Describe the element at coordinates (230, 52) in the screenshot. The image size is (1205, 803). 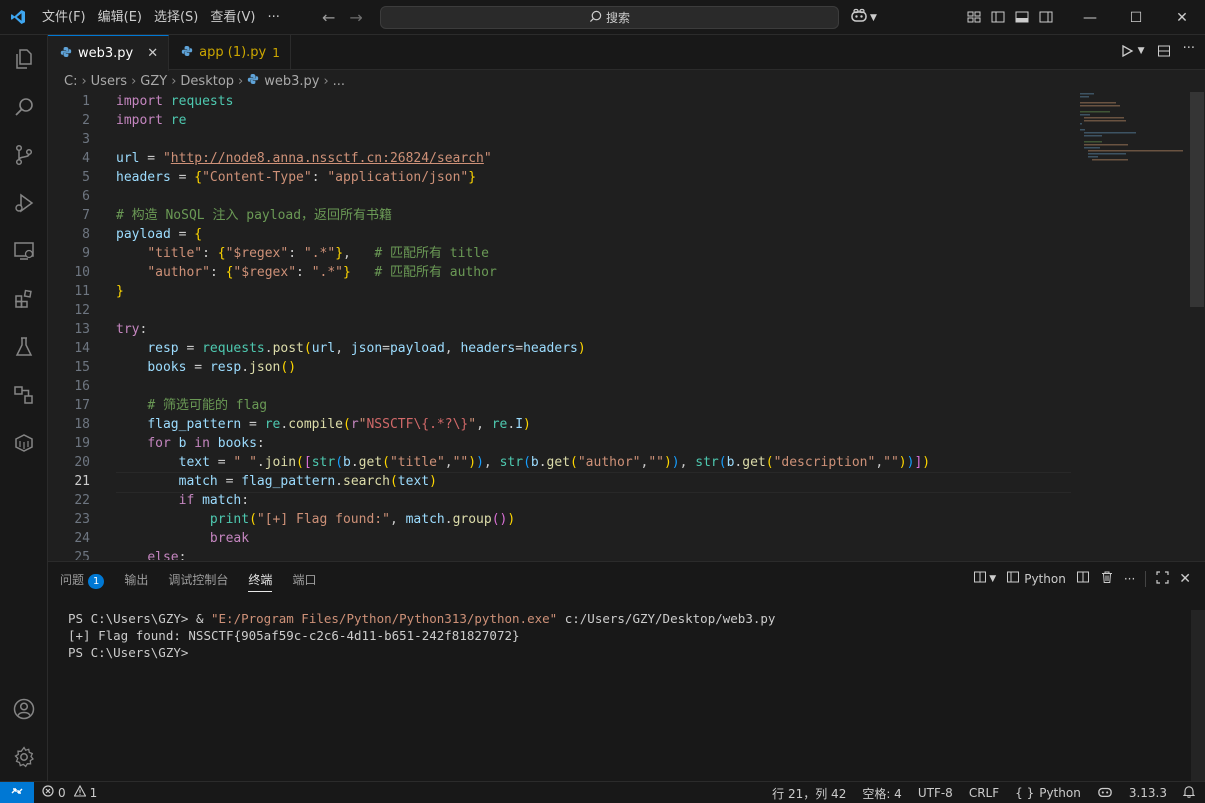
I see `tab-app-1-py: app (1).py 1` at that location.